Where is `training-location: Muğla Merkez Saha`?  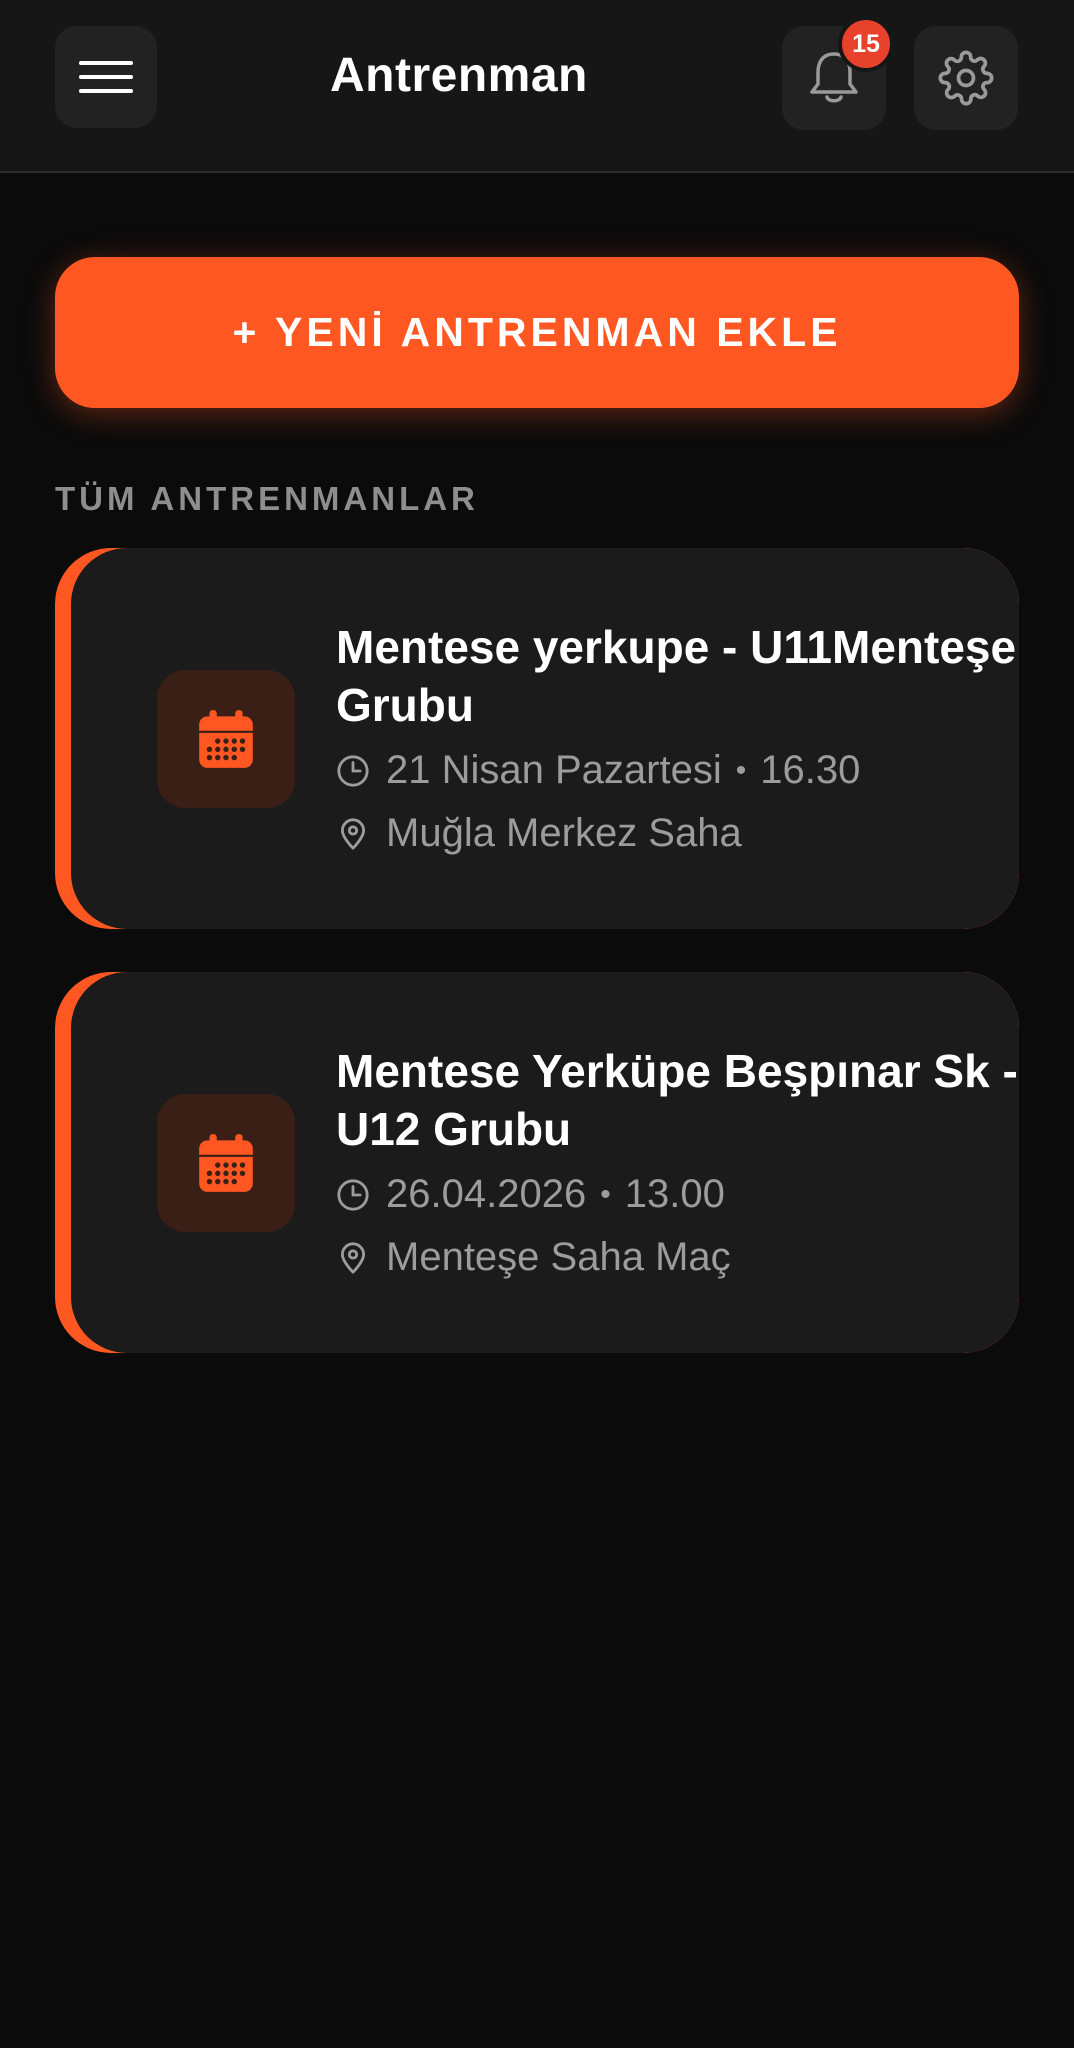 training-location: Muğla Merkez Saha is located at coordinates (564, 833).